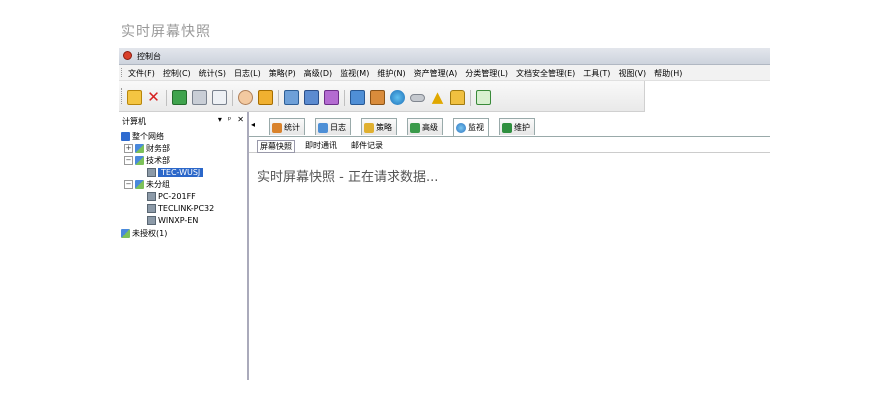 The width and height of the screenshot is (869, 408). Describe the element at coordinates (127, 55) in the screenshot. I see `app-icon` at that location.